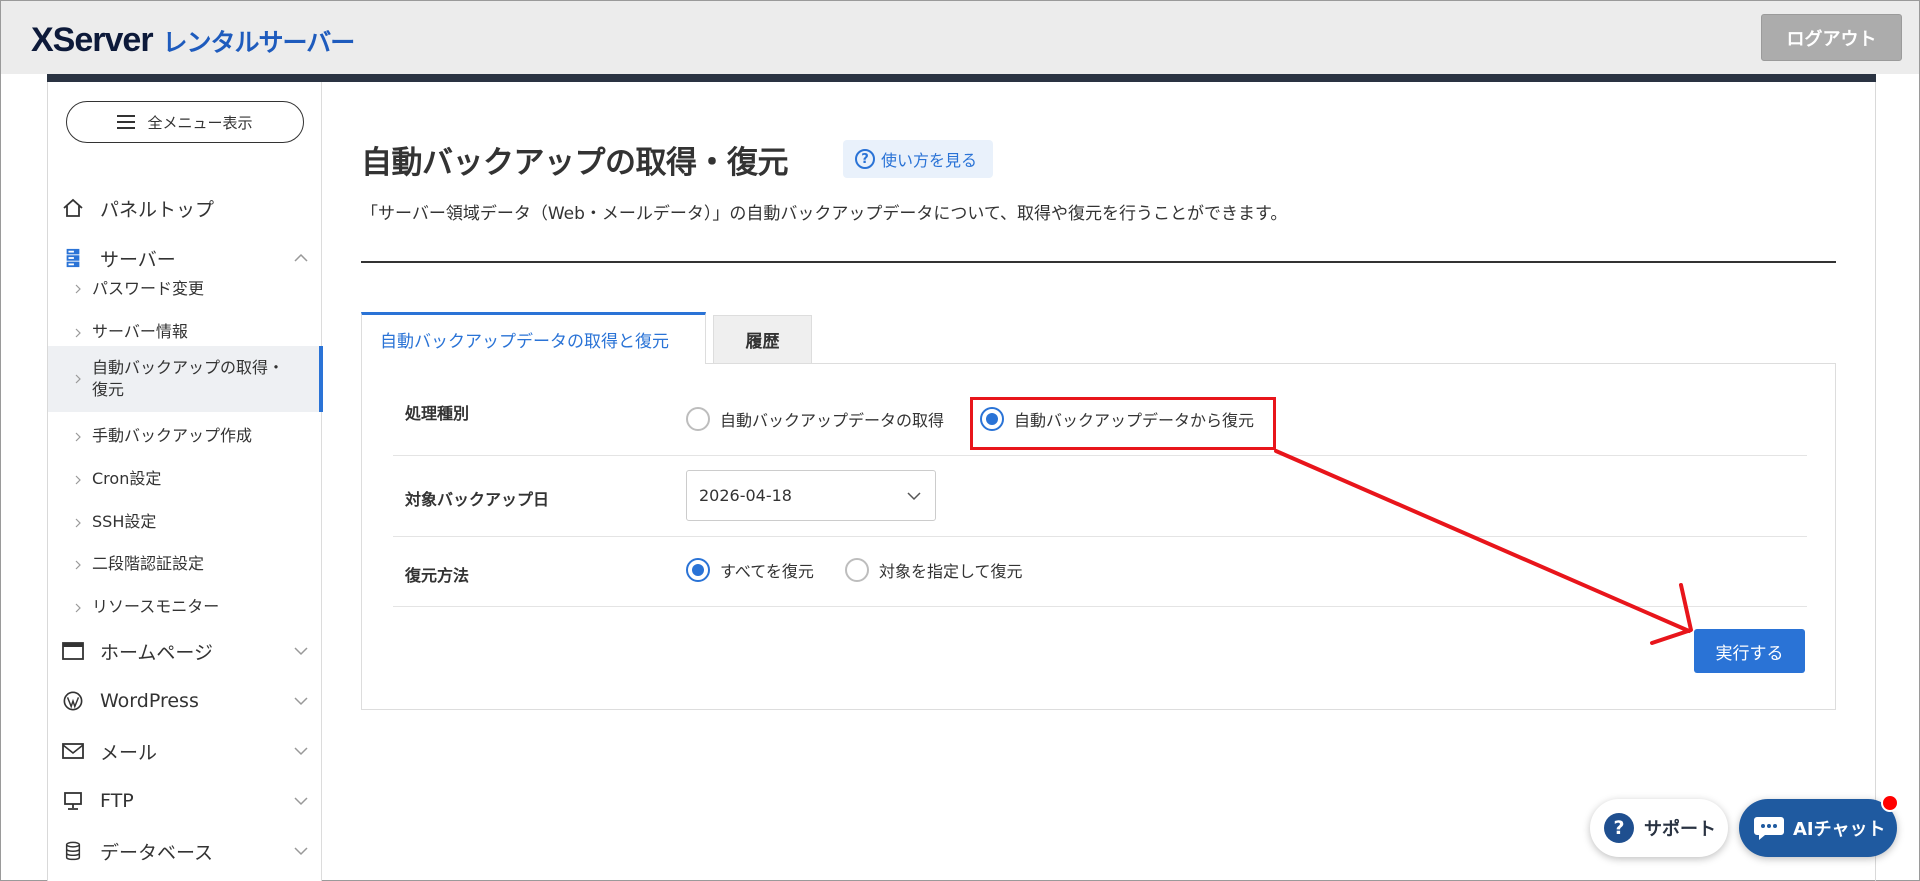  I want to click on sidebar-item-resource-monitor: リソースモニター, so click(185, 607).